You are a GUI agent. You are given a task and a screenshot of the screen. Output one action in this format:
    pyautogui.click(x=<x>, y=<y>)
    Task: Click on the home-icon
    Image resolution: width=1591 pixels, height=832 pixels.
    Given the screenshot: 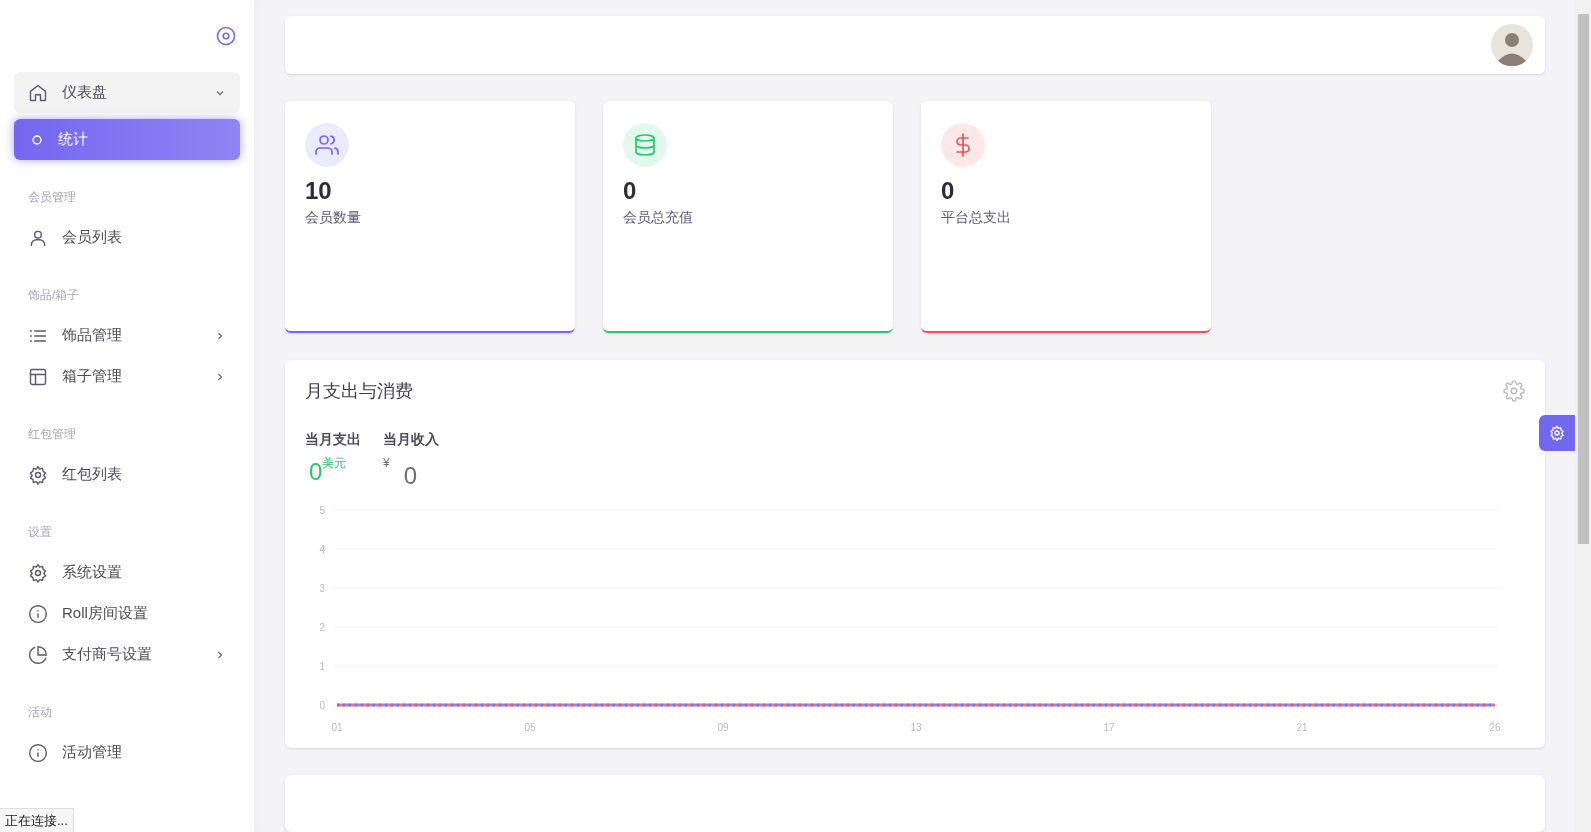 What is the action you would take?
    pyautogui.click(x=38, y=92)
    